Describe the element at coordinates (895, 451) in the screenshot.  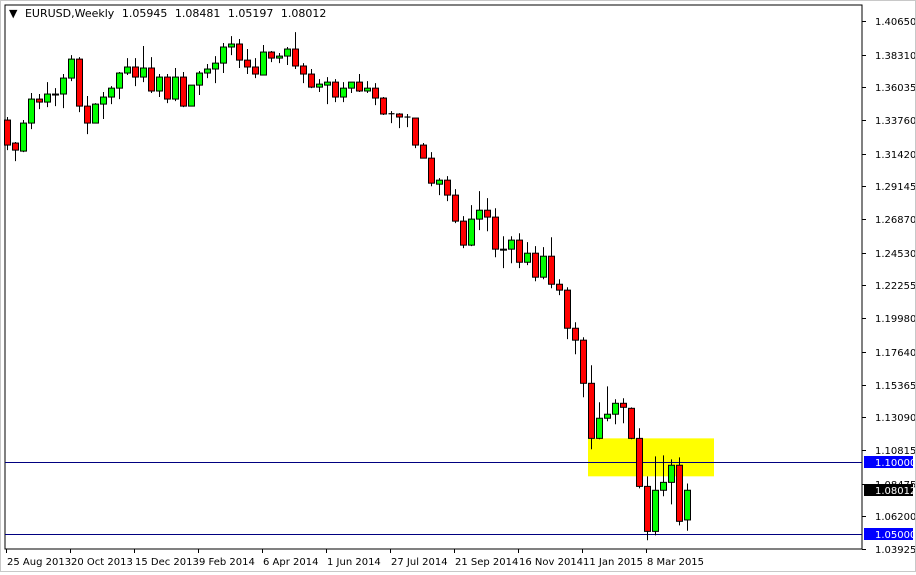
I see `y-axis-tick-label: 1.10815` at that location.